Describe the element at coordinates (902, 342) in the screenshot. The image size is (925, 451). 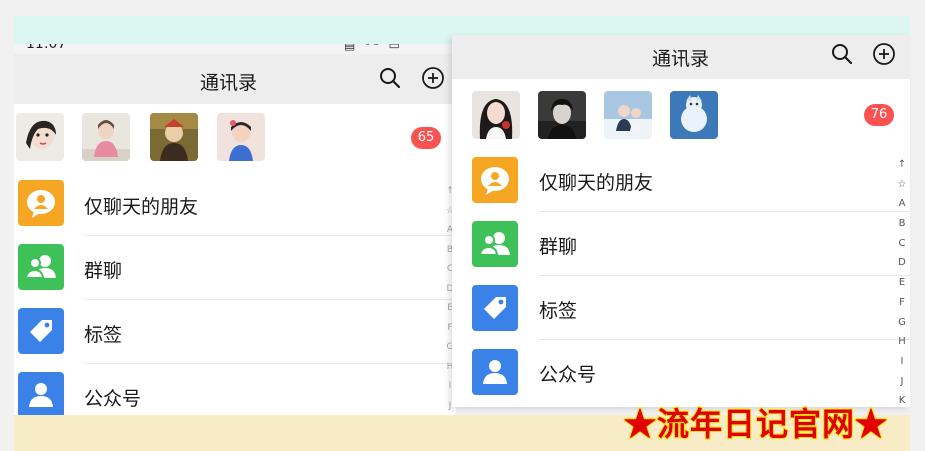
I see `index-letter: H` at that location.